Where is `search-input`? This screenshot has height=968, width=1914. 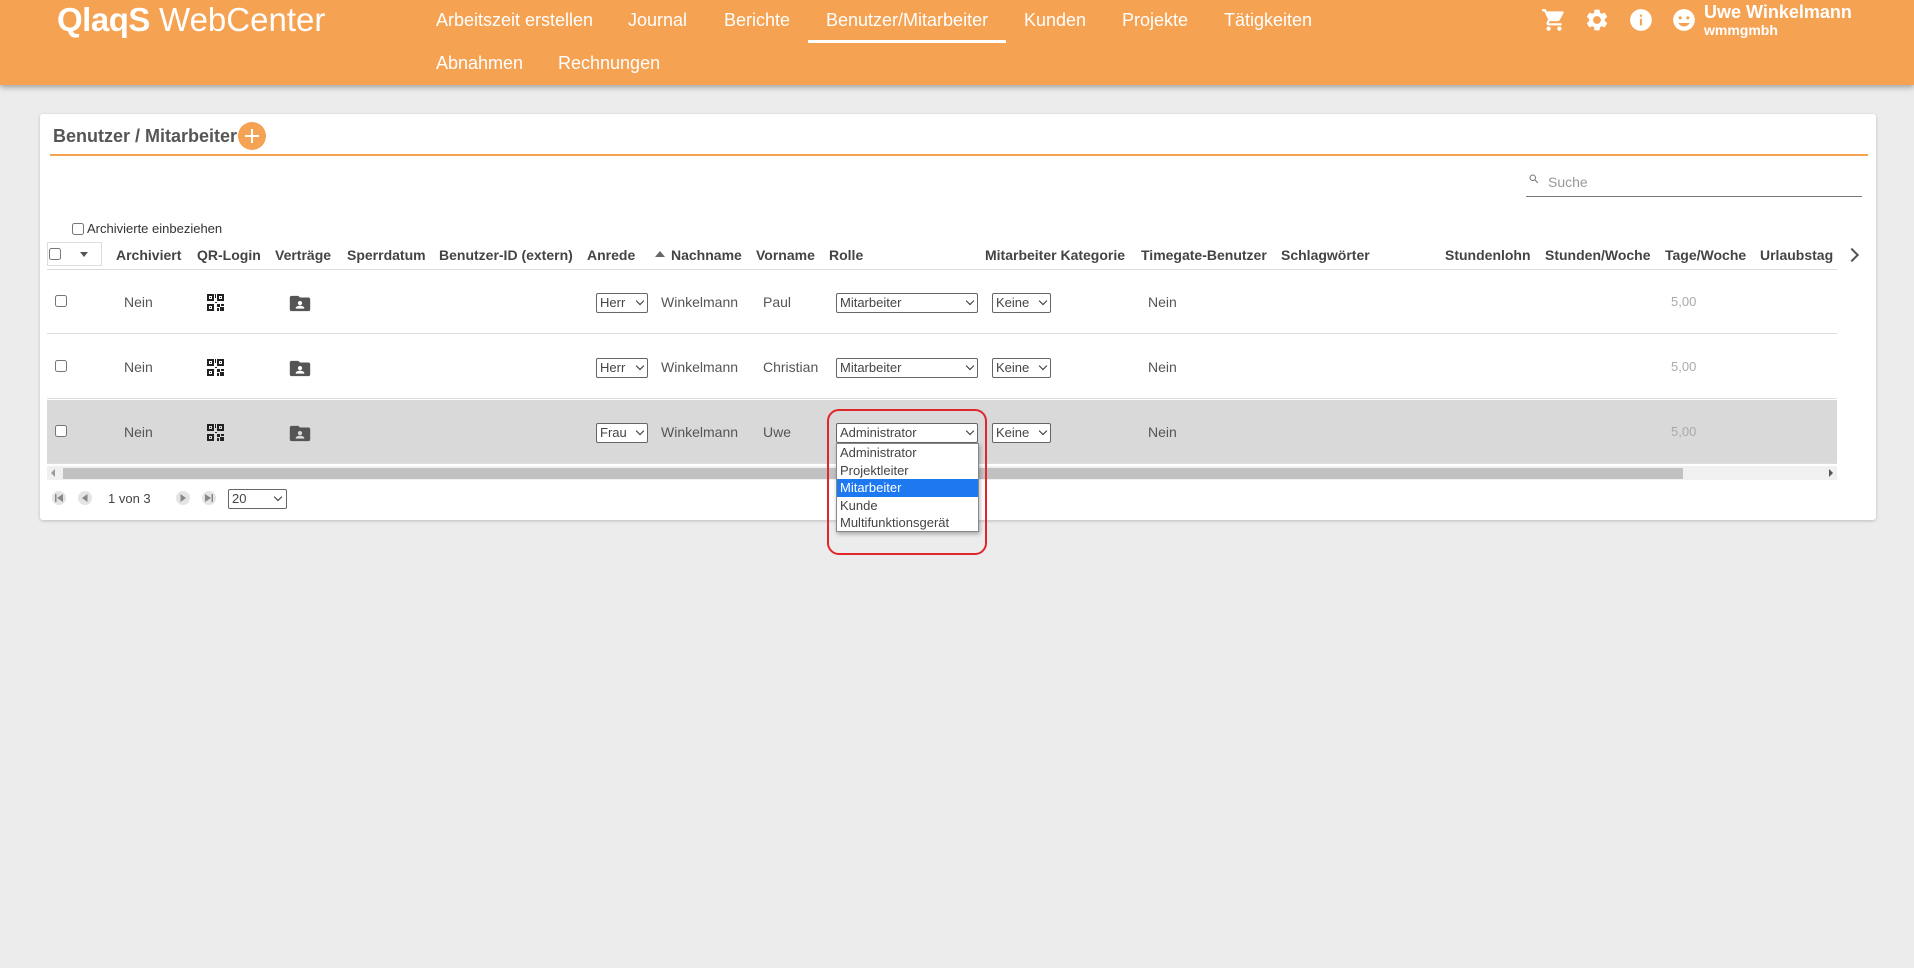 search-input is located at coordinates (1698, 182).